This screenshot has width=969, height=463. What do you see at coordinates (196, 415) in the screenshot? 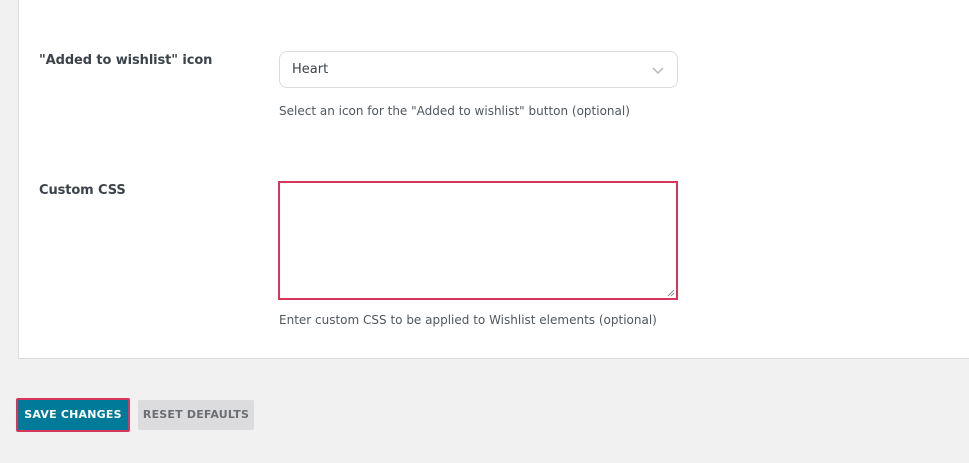
I see `reset-defaults-button: RESET DEFAULTS` at bounding box center [196, 415].